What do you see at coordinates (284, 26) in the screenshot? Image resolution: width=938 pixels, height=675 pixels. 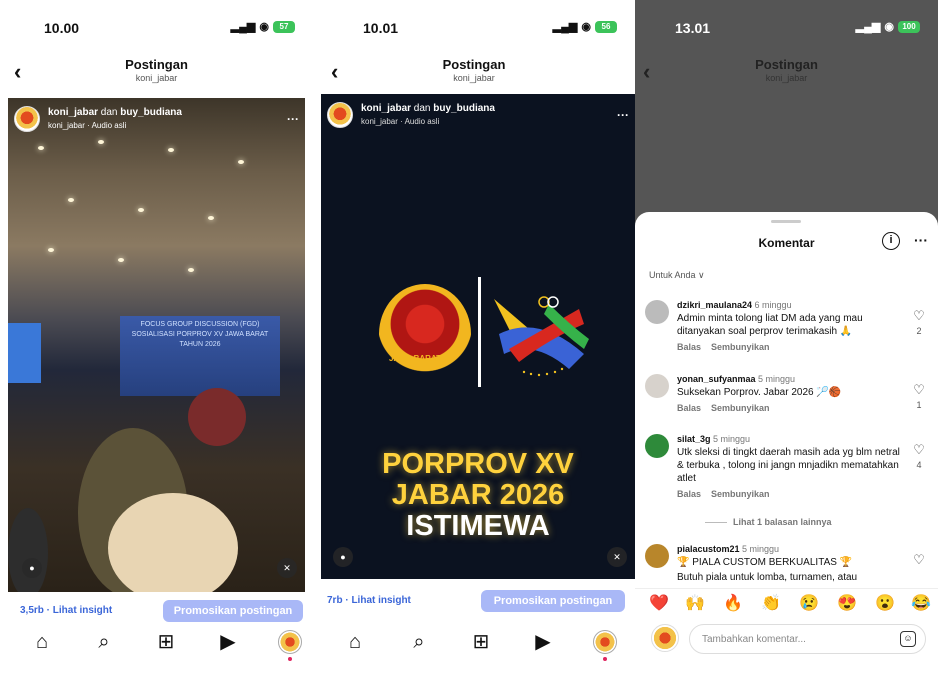 I see `battery-icon: 57` at bounding box center [284, 26].